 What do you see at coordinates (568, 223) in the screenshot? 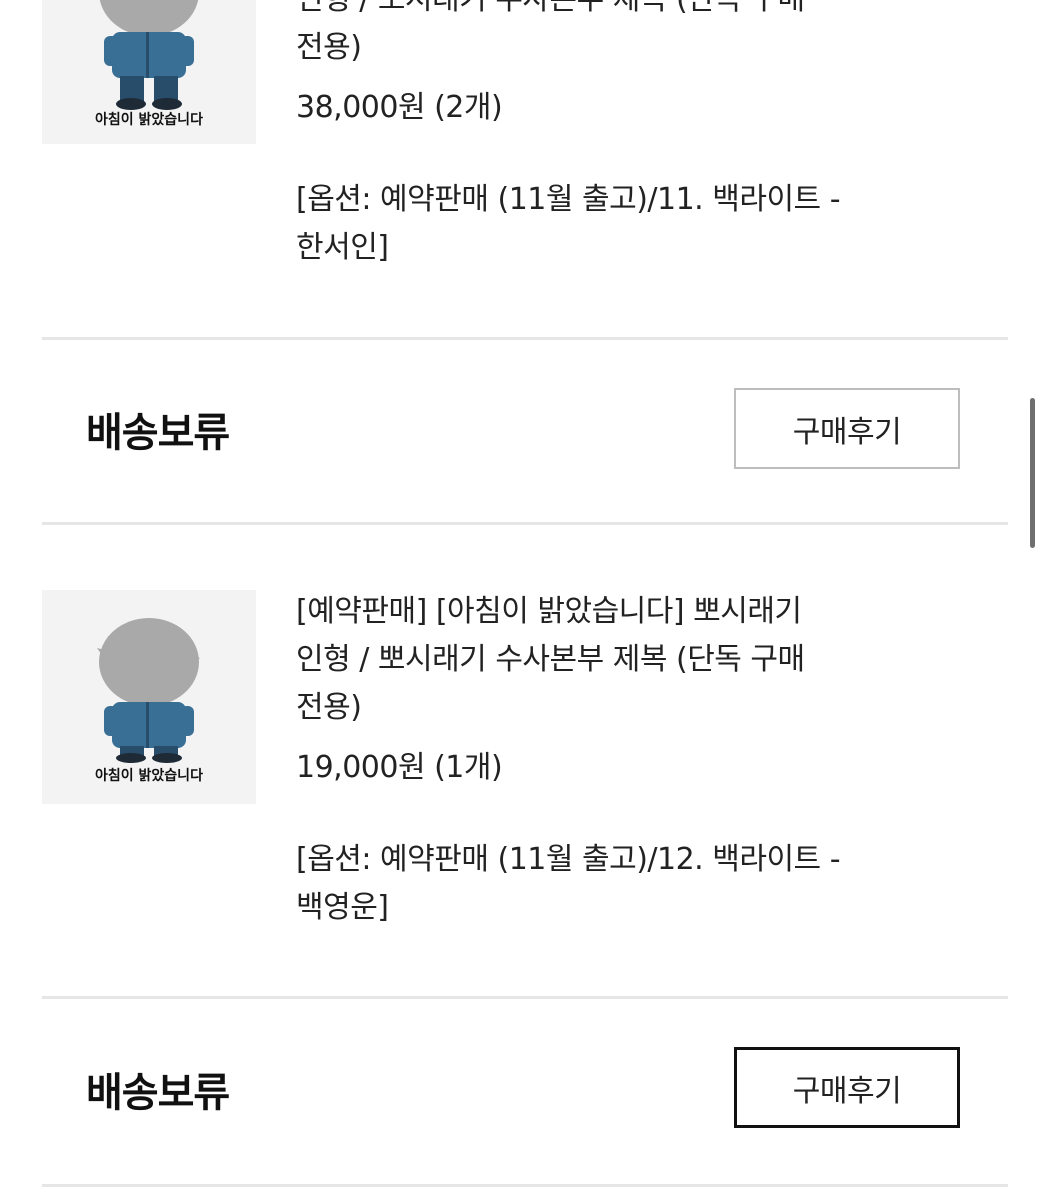
I see `product-option: [옵션: 예약판매 (11월 출고)/11. 백라이트 - 한서인]` at bounding box center [568, 223].